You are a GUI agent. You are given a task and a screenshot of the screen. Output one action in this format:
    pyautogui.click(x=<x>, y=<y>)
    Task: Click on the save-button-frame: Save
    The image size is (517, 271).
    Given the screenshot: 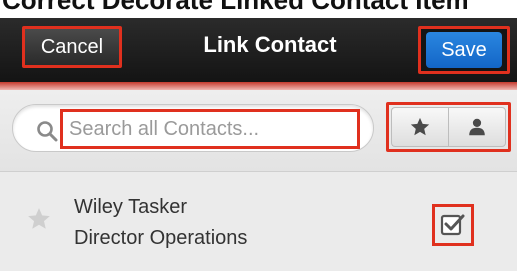 What is the action you would take?
    pyautogui.click(x=464, y=50)
    